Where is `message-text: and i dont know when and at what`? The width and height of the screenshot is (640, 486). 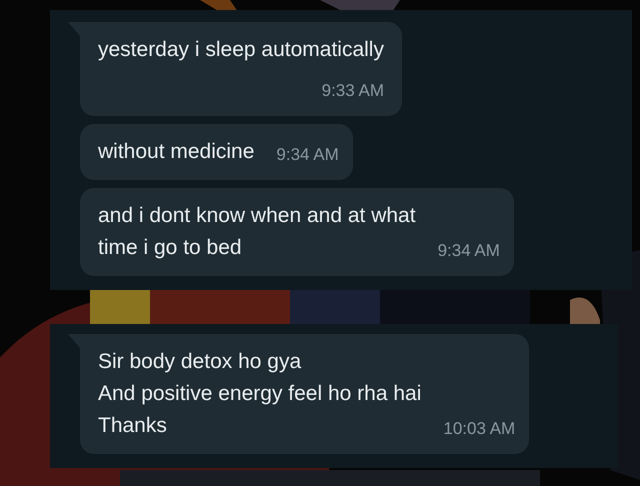 message-text: and i dont know when and at what is located at coordinates (257, 216).